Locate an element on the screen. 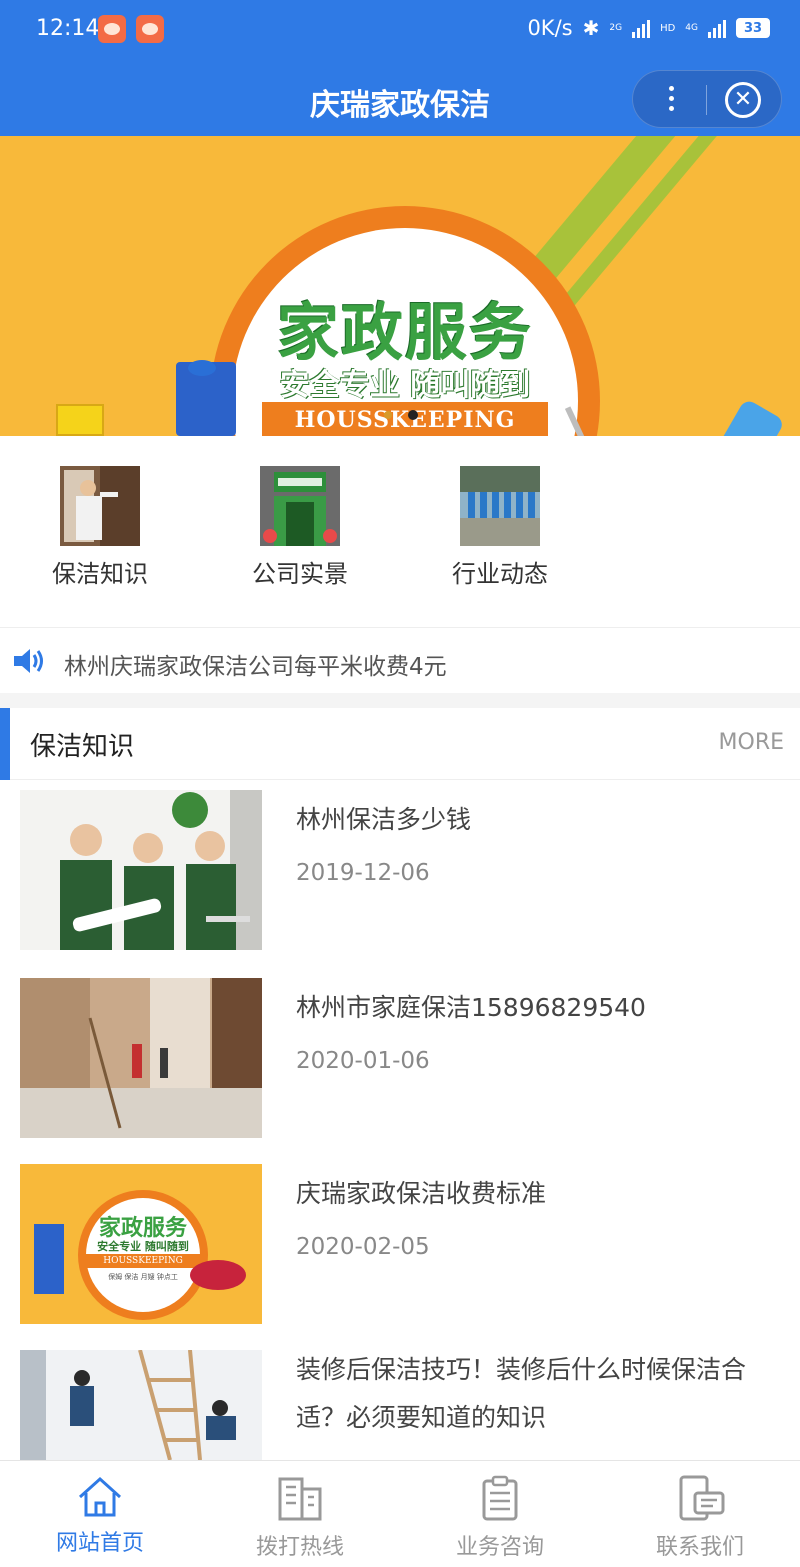 This screenshot has height=1567, width=800. battery-icon: 33 is located at coordinates (753, 28).